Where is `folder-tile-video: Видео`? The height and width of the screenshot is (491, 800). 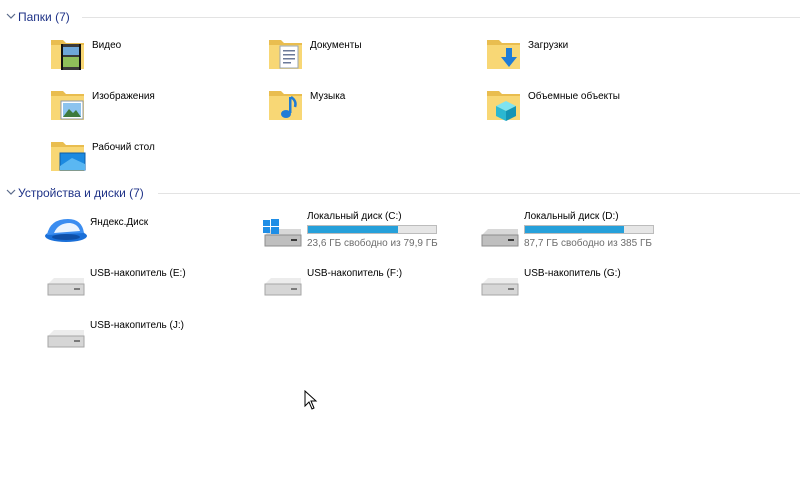 folder-tile-video: Видео is located at coordinates (148, 57).